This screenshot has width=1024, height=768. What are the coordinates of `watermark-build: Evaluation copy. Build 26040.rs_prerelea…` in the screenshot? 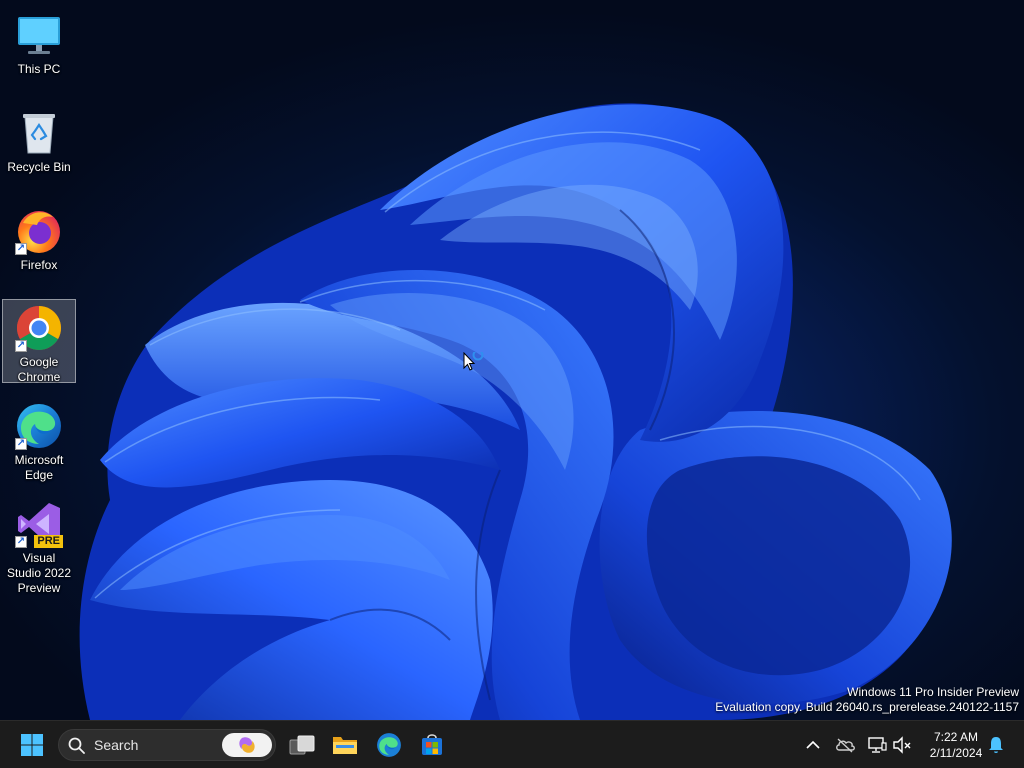 It's located at (867, 707).